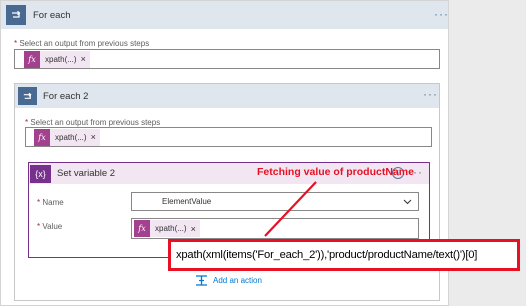 The image size is (526, 306). I want to click on add-action-button: Add an action, so click(229, 280).